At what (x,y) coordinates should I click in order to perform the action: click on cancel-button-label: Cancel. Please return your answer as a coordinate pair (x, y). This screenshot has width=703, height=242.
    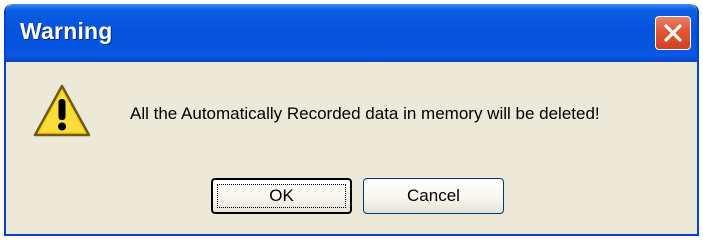
    Looking at the image, I should click on (433, 195).